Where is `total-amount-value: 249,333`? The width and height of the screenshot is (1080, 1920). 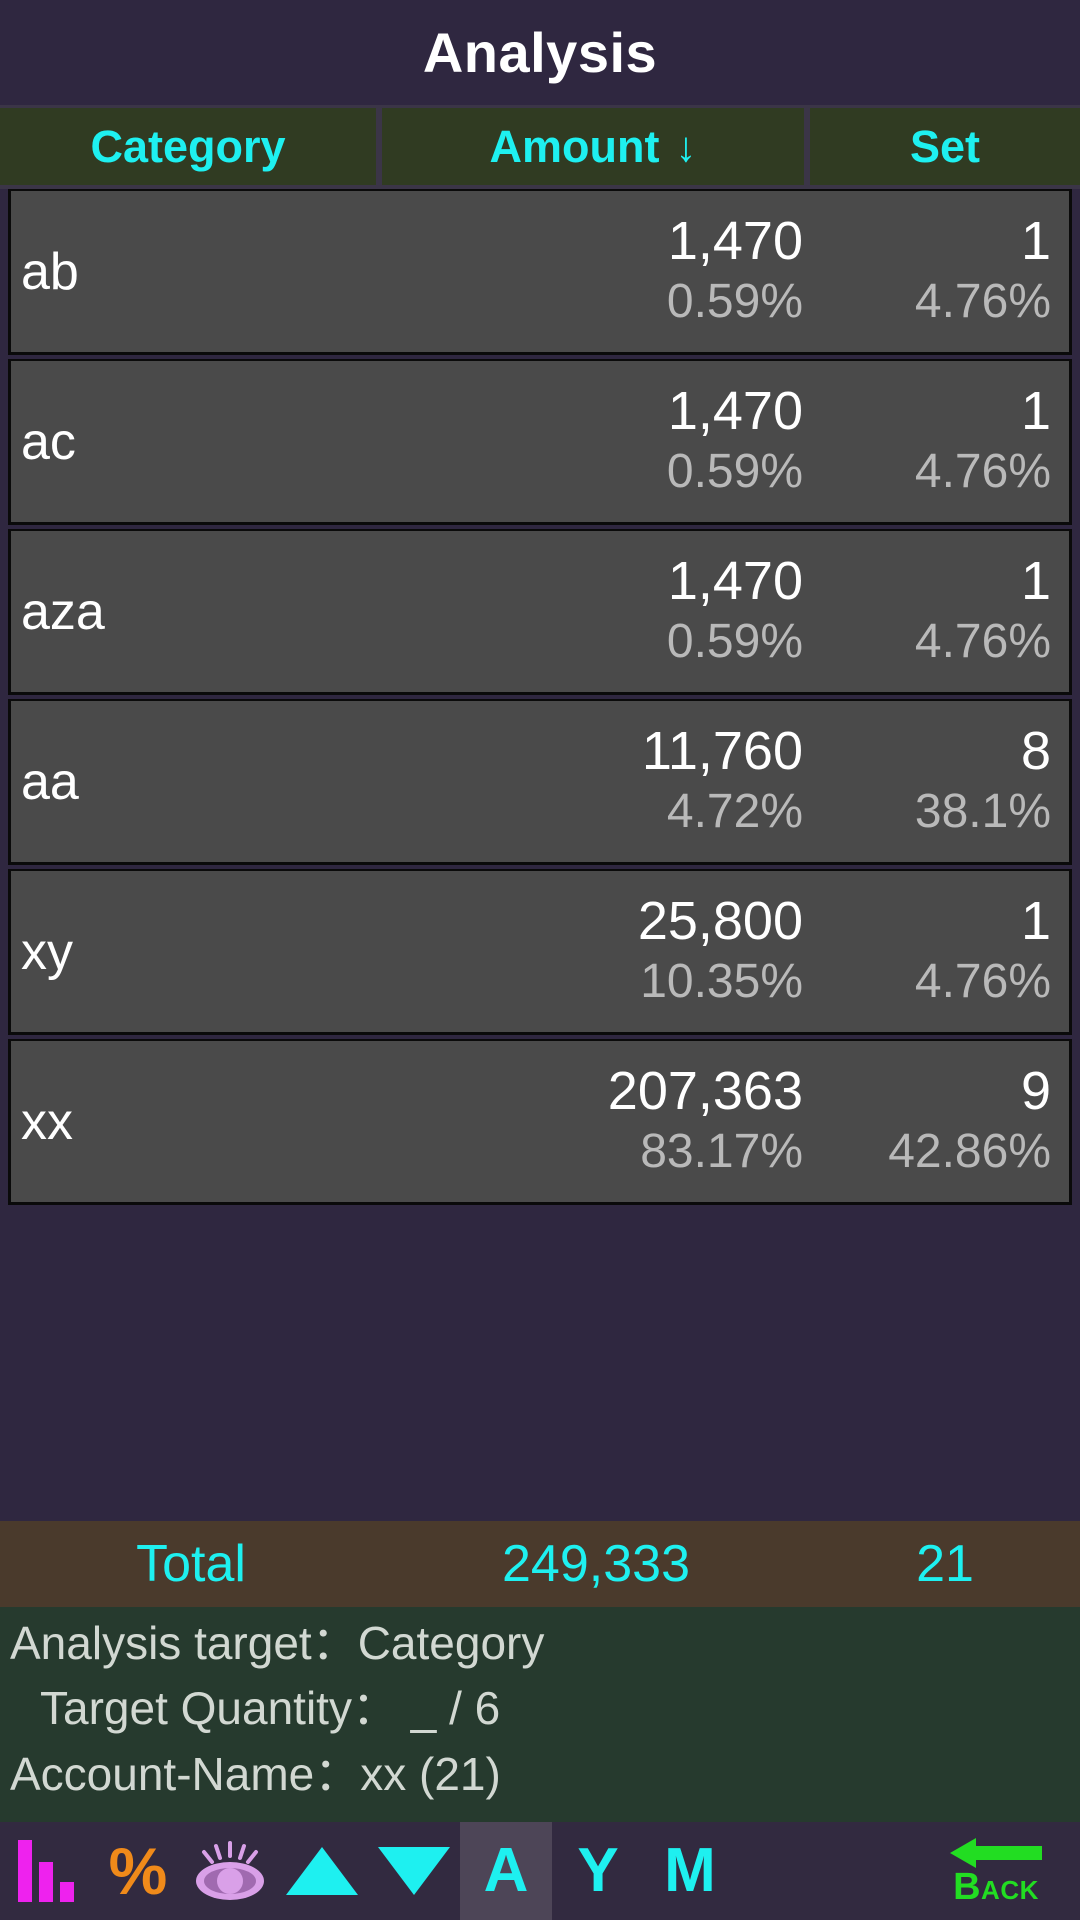
total-amount-value: 249,333 is located at coordinates (596, 1564).